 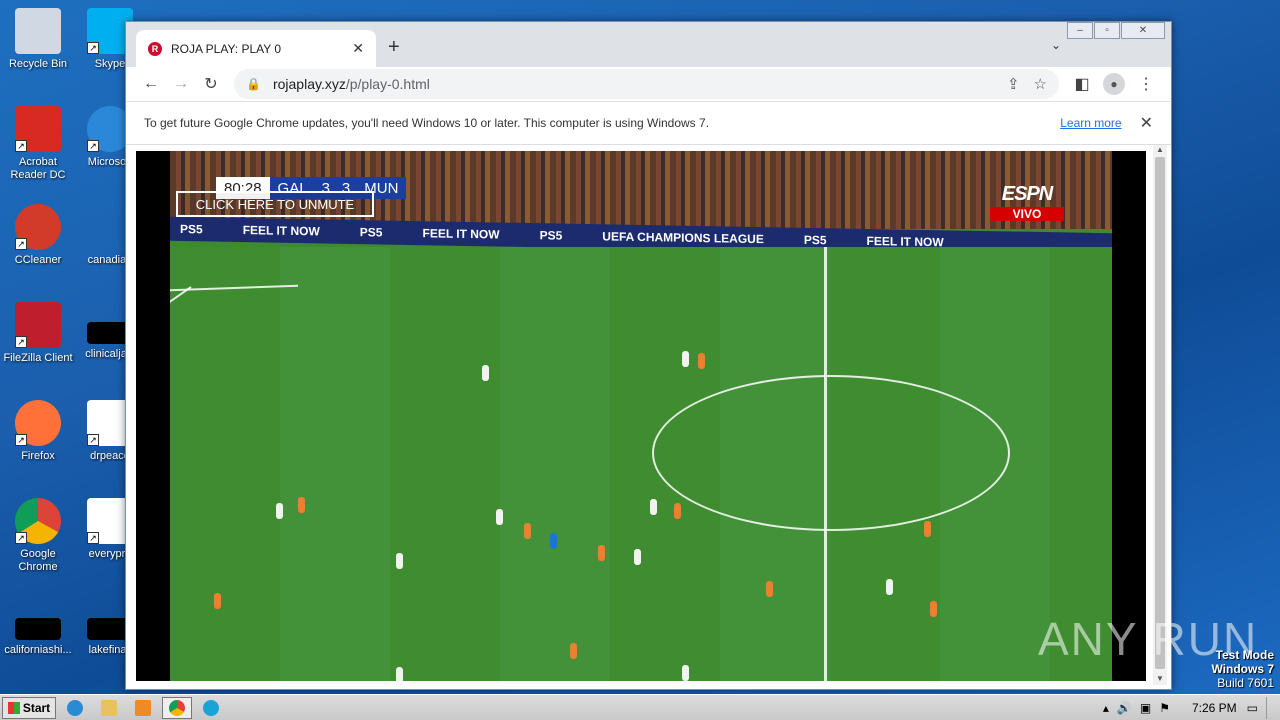 What do you see at coordinates (309, 84) in the screenshot?
I see `url-host: rojaplay.xyz` at bounding box center [309, 84].